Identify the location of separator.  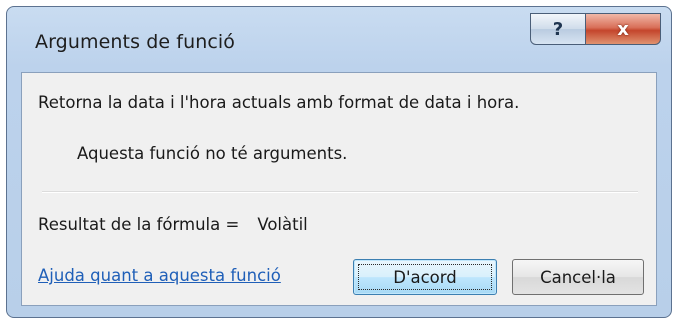
(340, 192).